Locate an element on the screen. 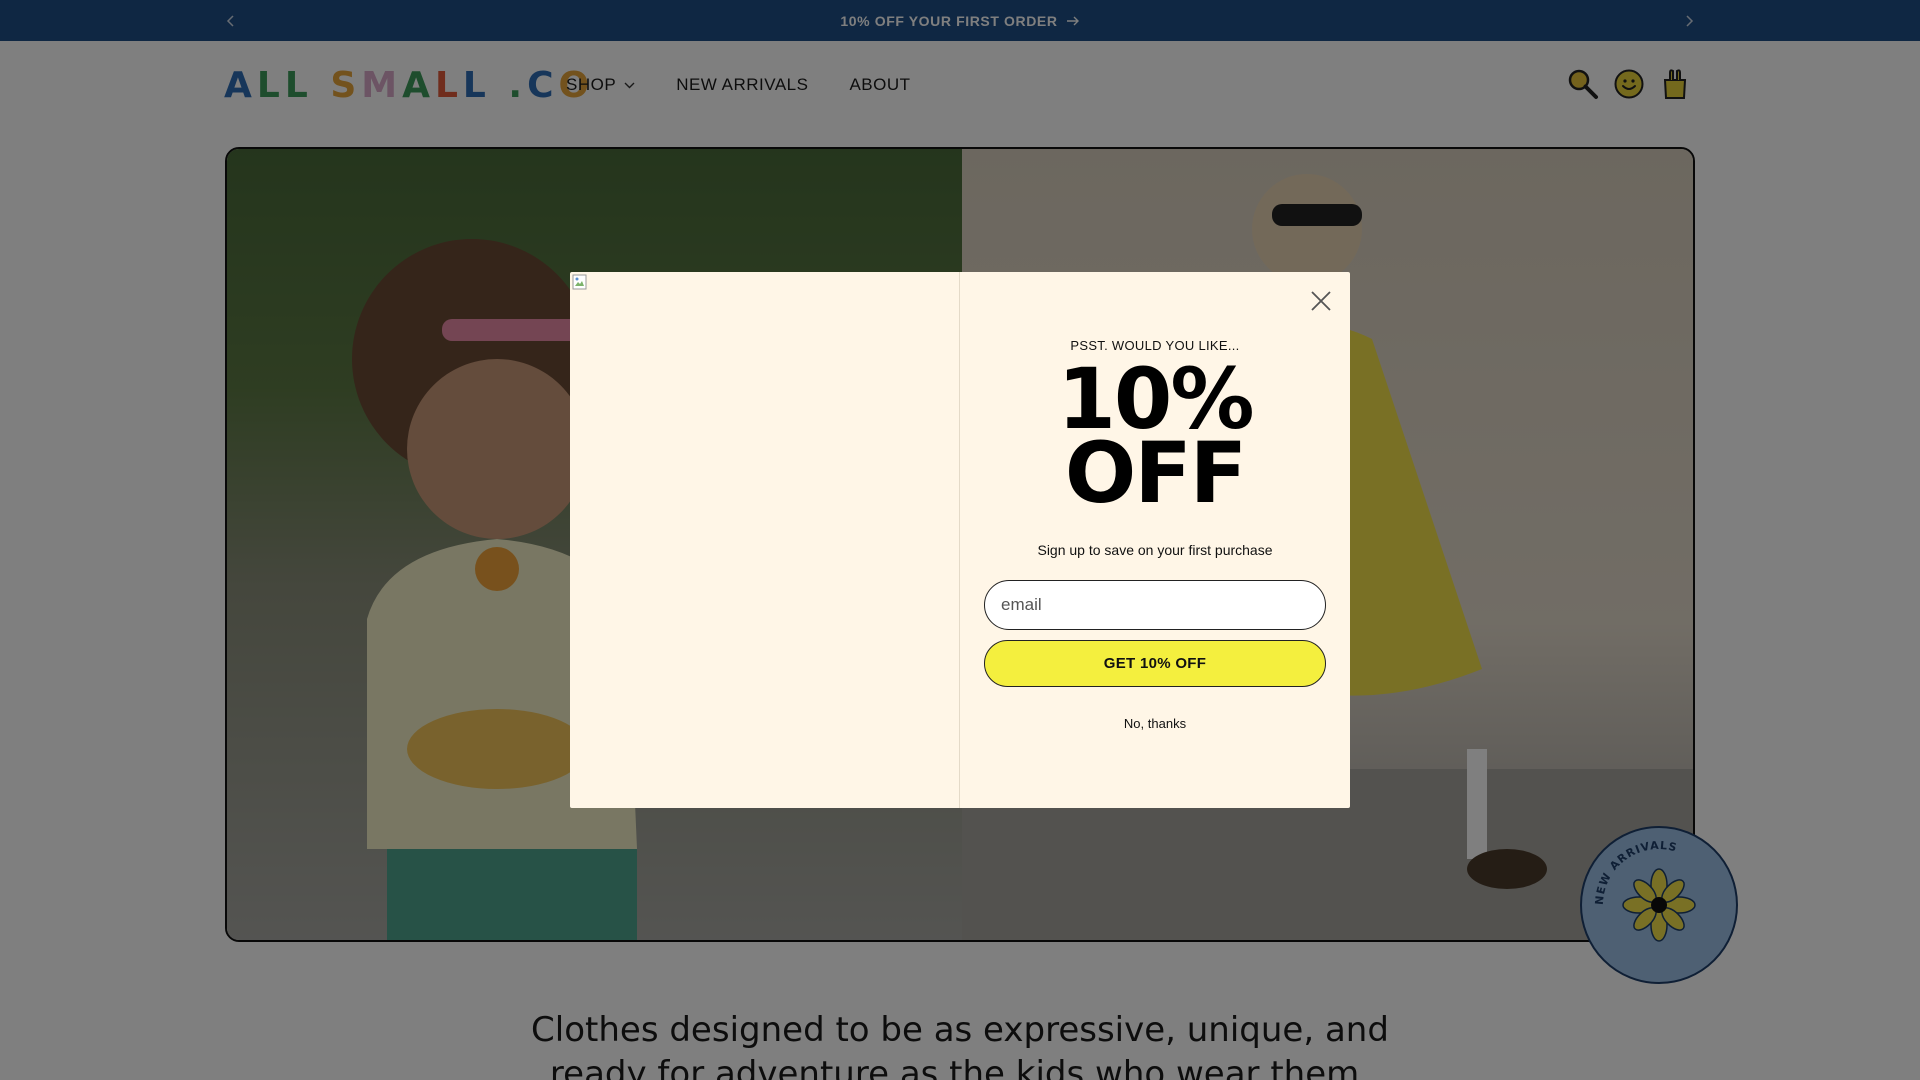  close-icon is located at coordinates (1321, 301).